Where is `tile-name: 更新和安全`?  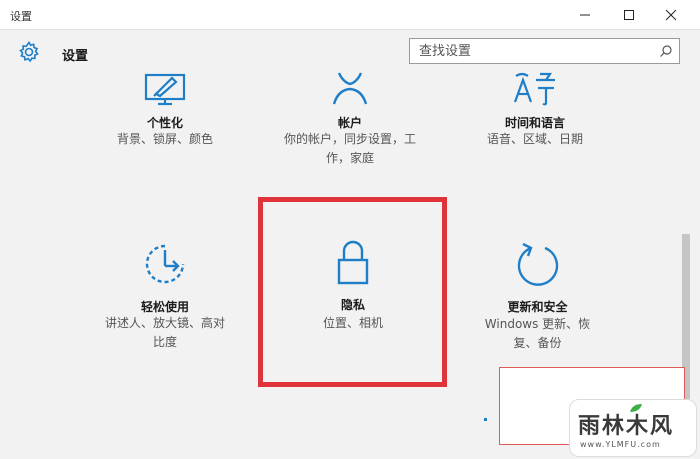 tile-name: 更新和安全 is located at coordinates (537, 307).